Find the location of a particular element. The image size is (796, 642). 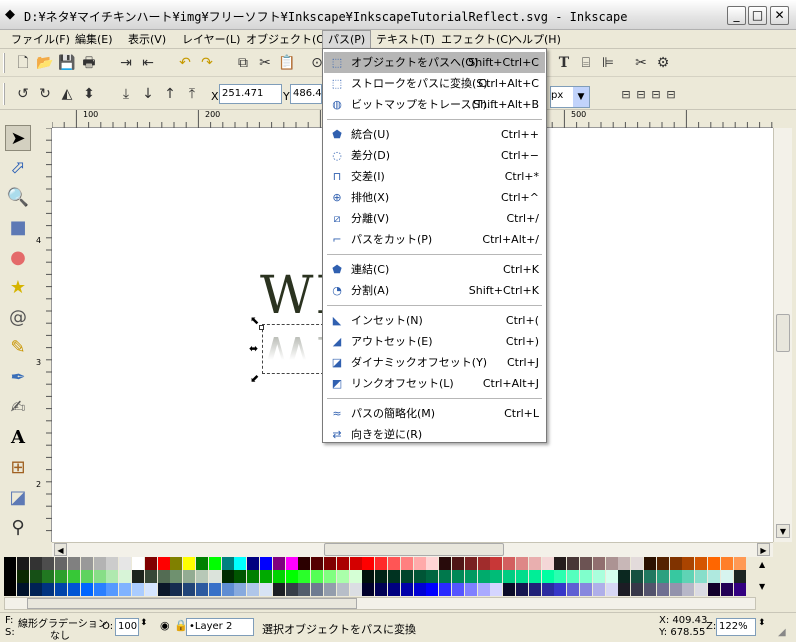

path-menu-item: ⧄ 分離(V) Ctrl+/ is located at coordinates (434, 218).